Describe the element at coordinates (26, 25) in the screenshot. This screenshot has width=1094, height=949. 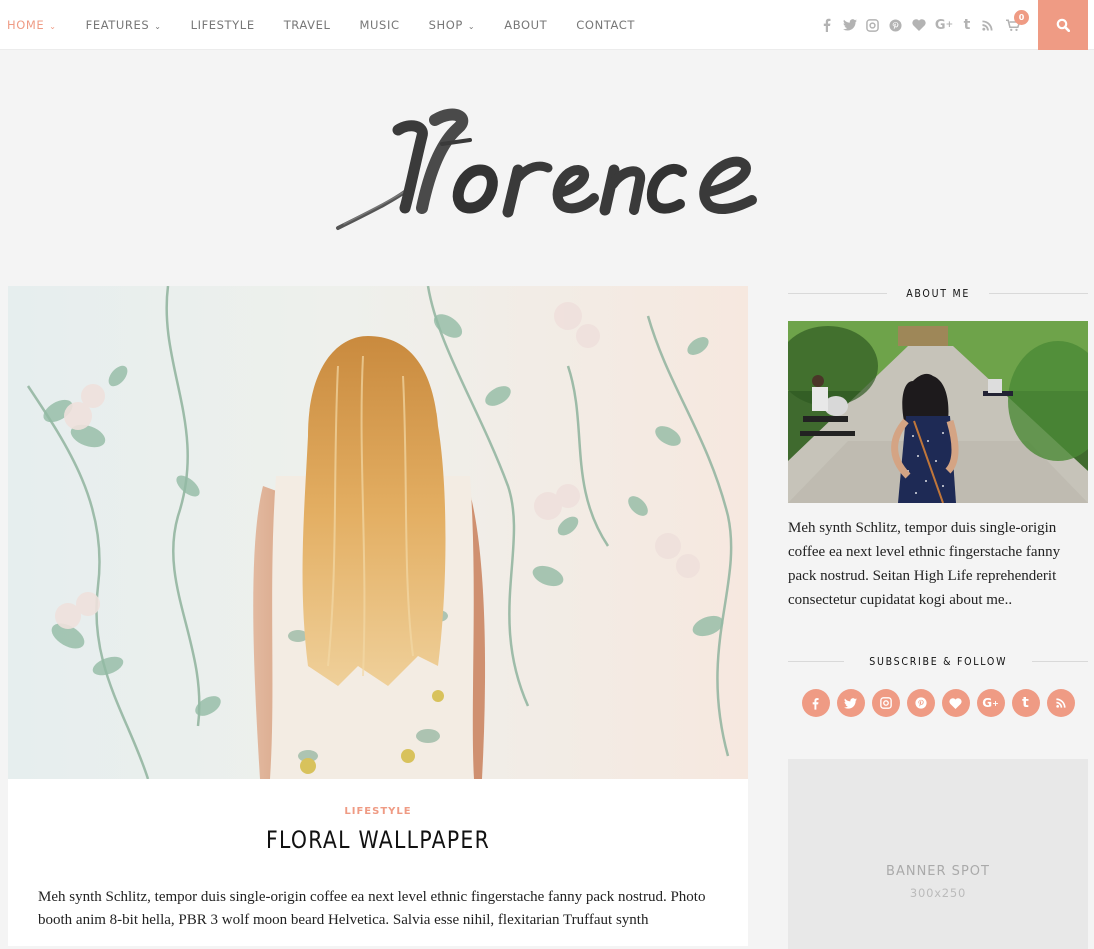
I see `nav-label: HOME` at that location.